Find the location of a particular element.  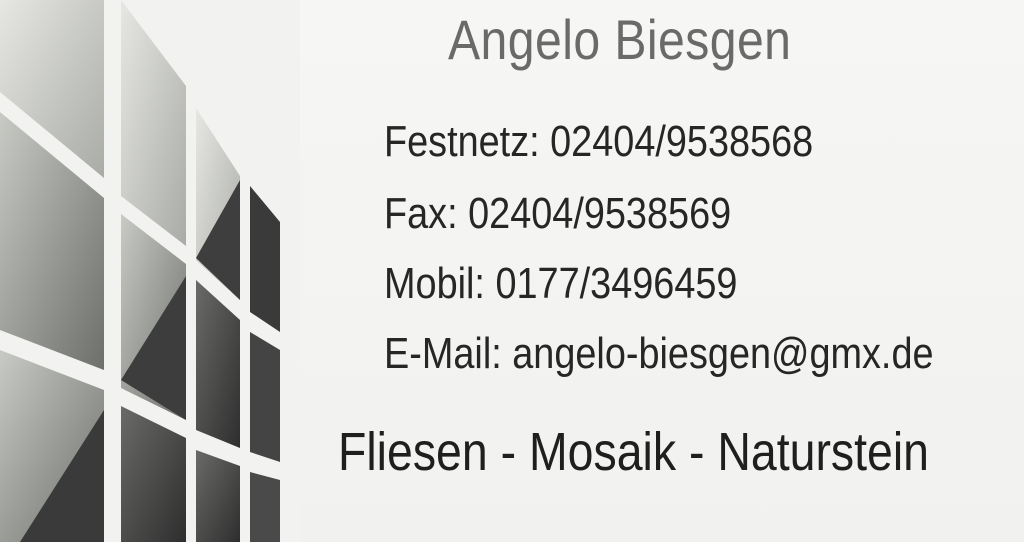

email-label: E-Mail: is located at coordinates (448, 353).